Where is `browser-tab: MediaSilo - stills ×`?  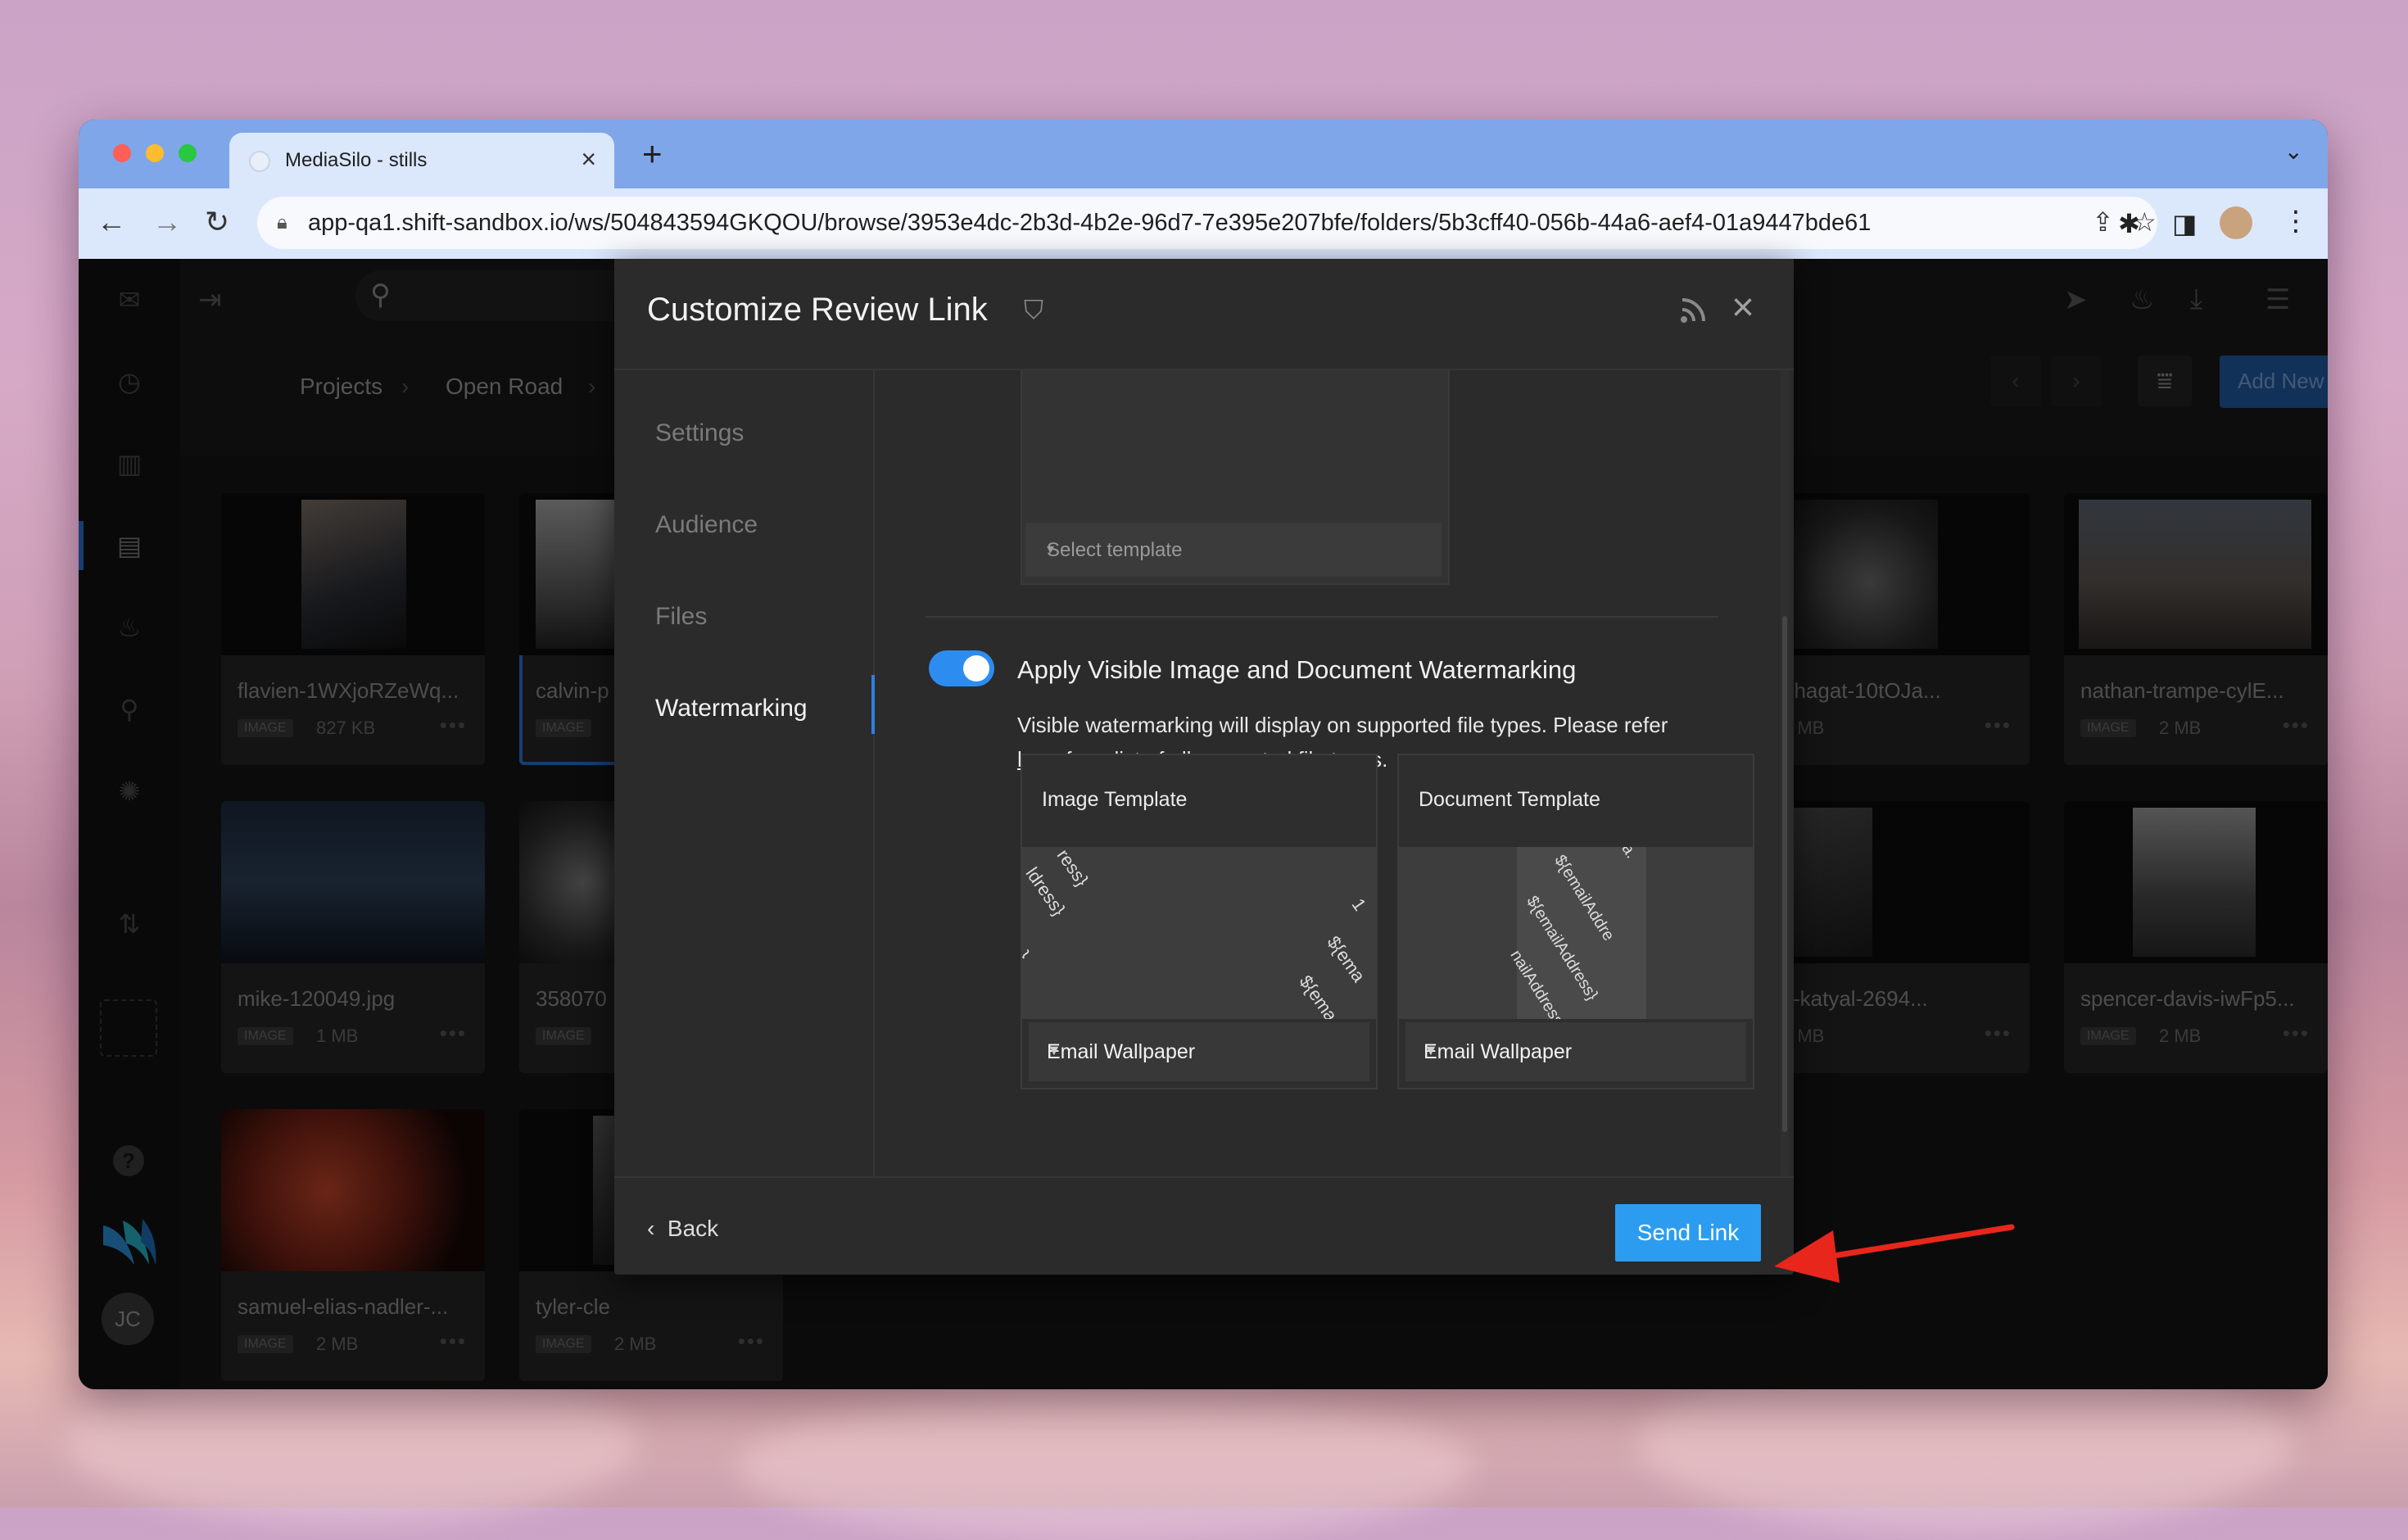 browser-tab: MediaSilo - stills × is located at coordinates (421, 160).